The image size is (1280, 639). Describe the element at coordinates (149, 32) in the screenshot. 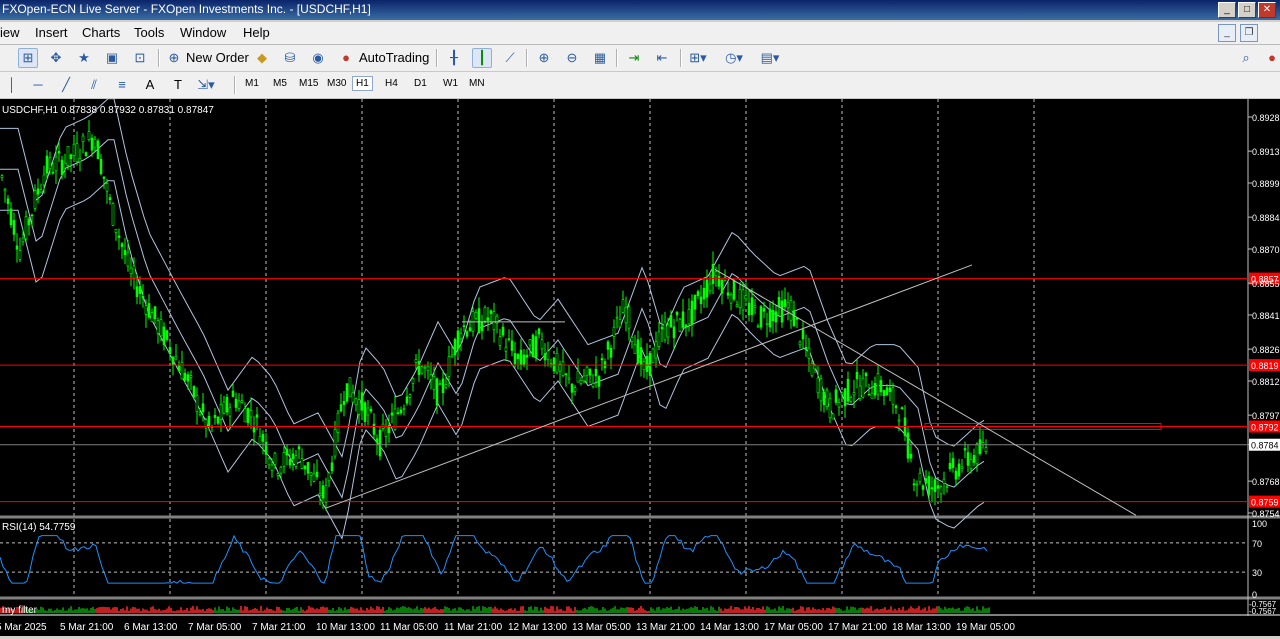

I see `menu-tools: Tools` at that location.